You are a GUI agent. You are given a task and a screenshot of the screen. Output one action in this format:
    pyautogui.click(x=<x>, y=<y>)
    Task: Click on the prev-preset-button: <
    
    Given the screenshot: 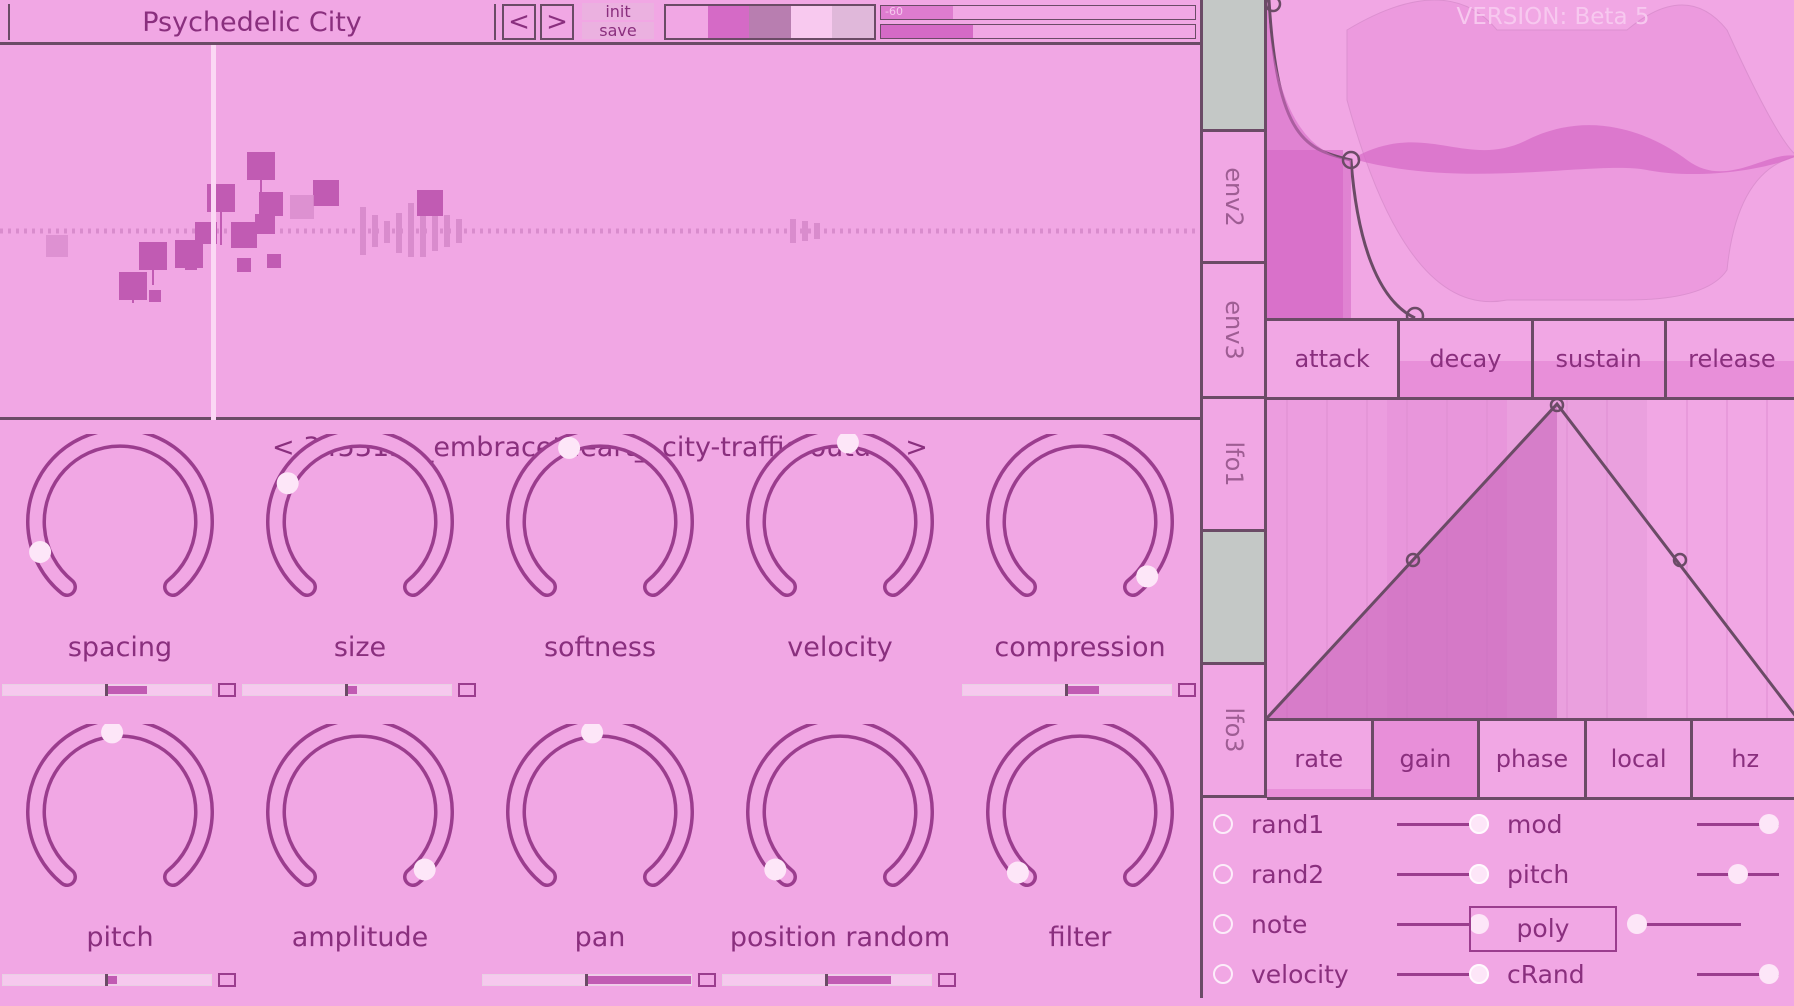 What is the action you would take?
    pyautogui.click(x=519, y=22)
    